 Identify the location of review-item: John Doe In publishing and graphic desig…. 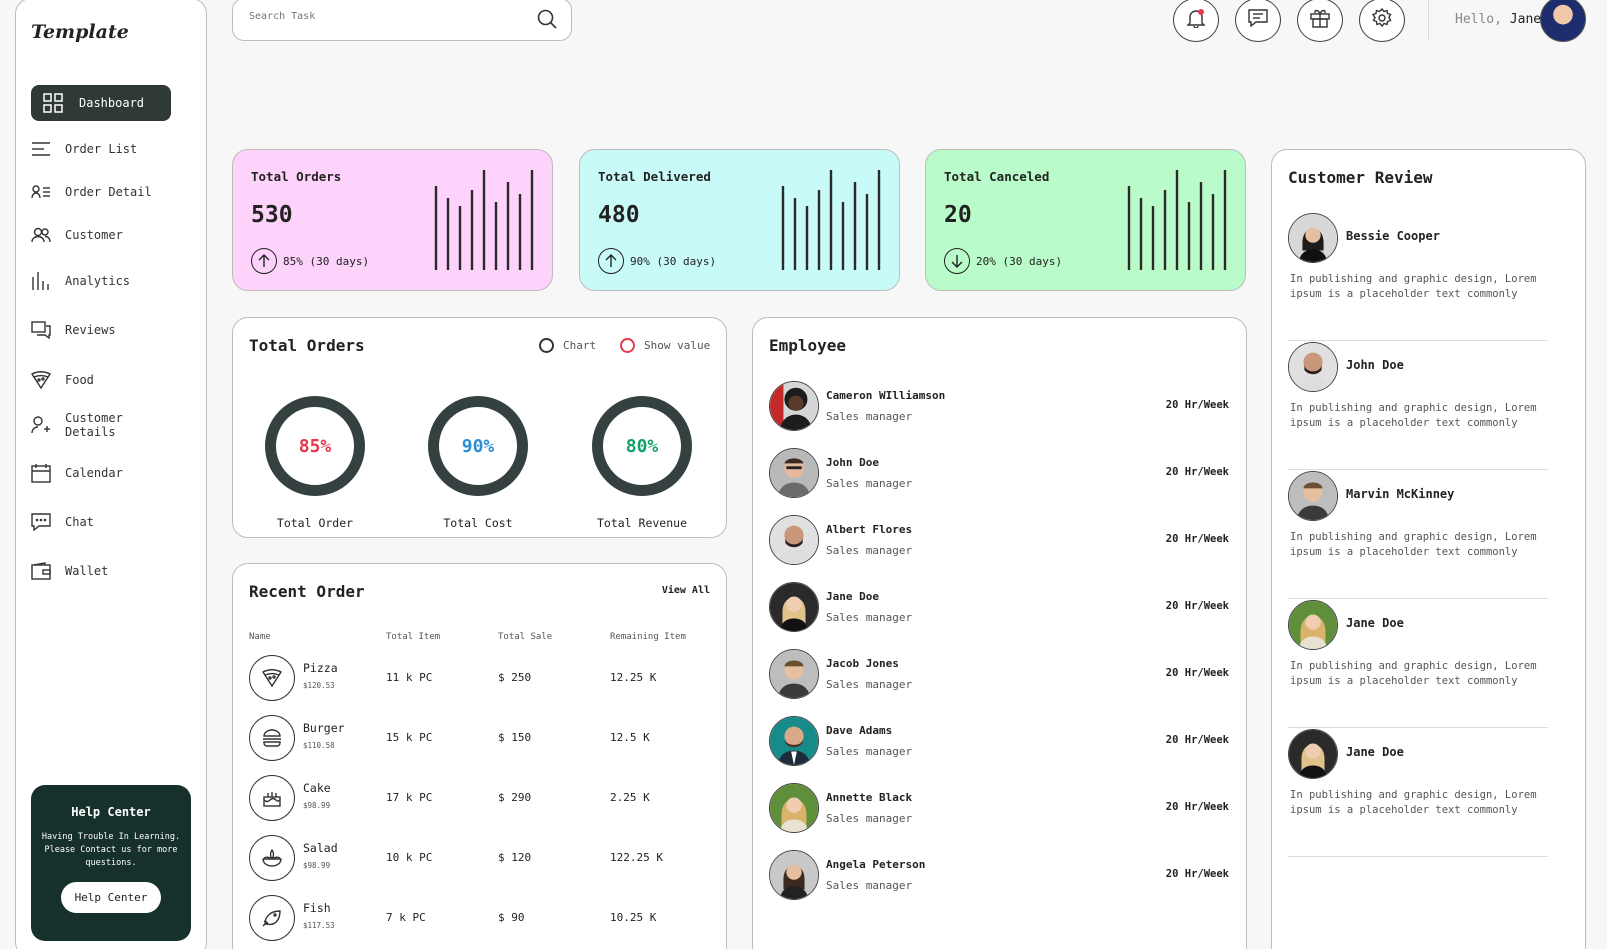
(1418, 406).